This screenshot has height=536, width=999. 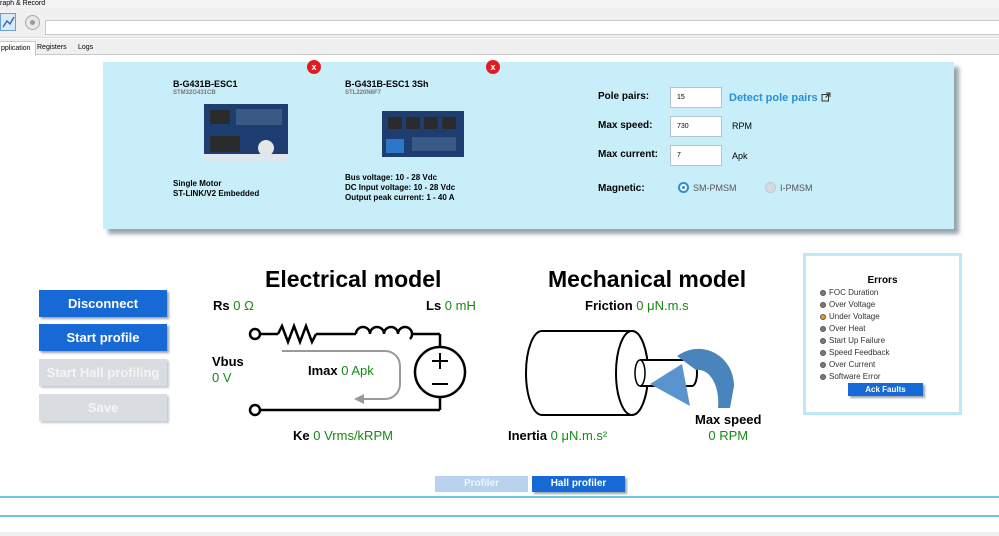 What do you see at coordinates (742, 126) in the screenshot?
I see `max-speed-unit: RPM` at bounding box center [742, 126].